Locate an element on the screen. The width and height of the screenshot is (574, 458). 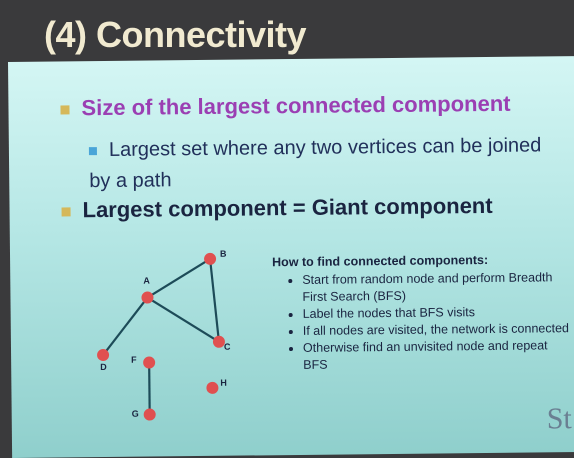
node-G is located at coordinates (149, 414).